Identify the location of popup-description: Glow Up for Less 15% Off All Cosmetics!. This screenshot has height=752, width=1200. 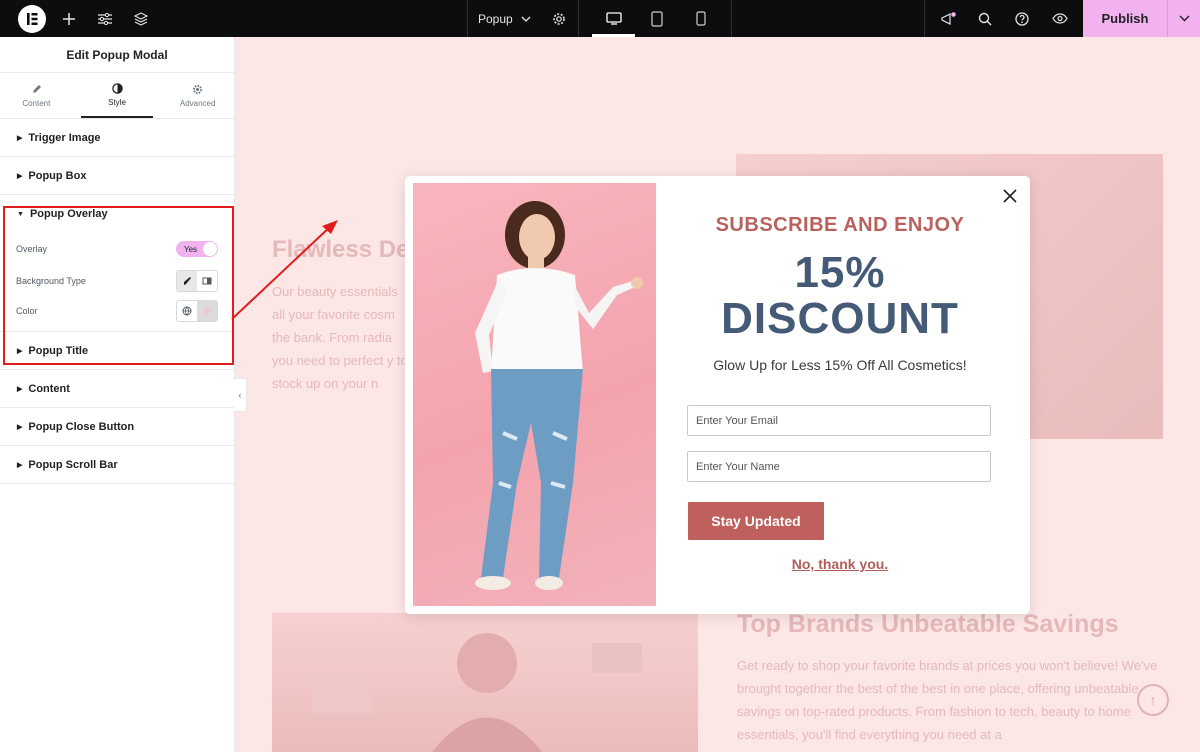
(840, 365).